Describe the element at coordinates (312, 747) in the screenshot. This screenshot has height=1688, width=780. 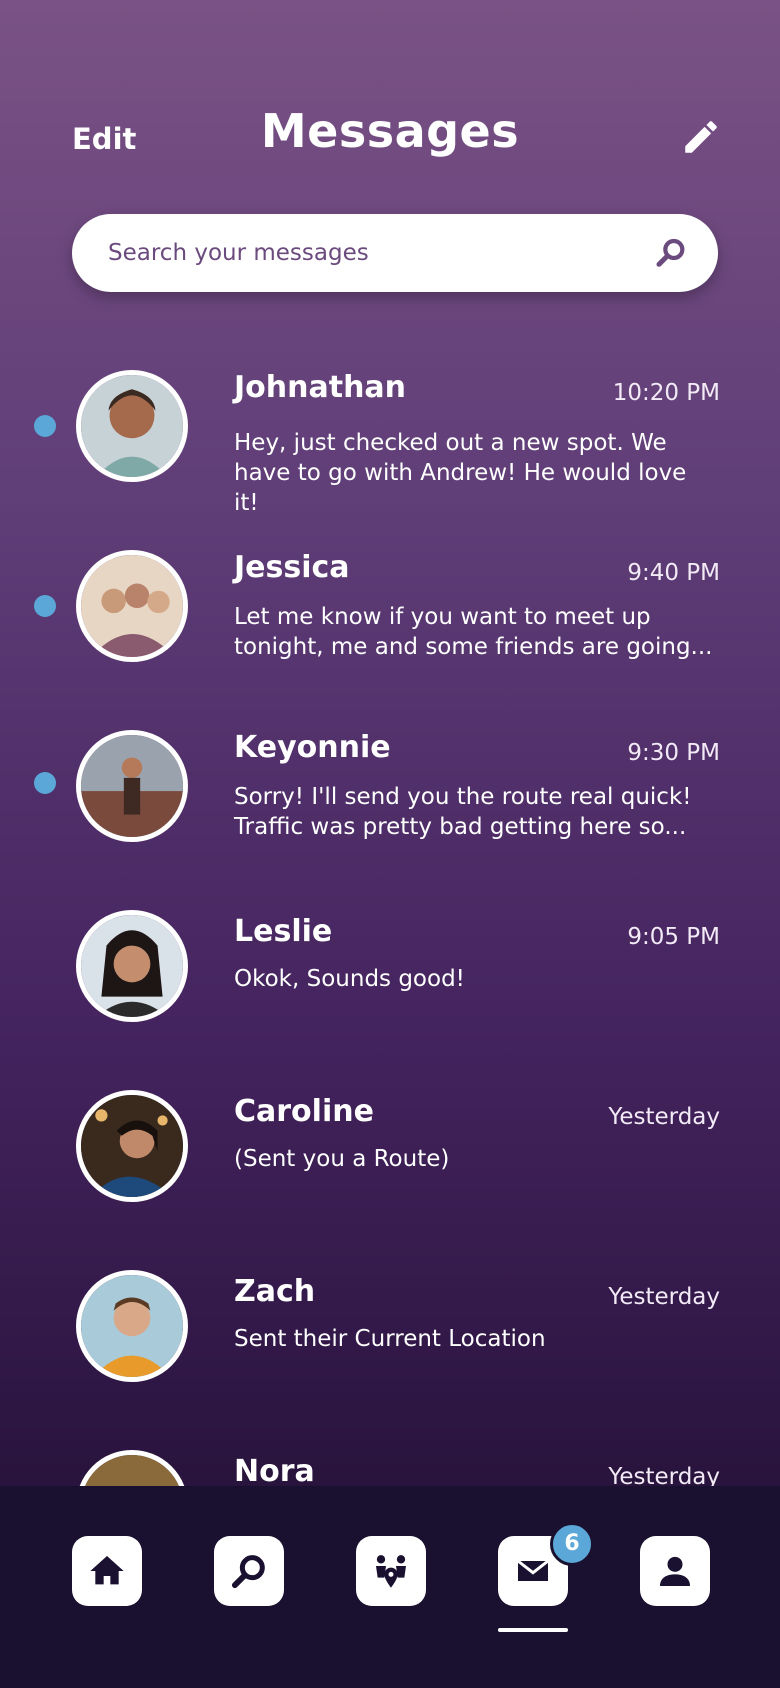
I see `contact-name: Keyonnie` at that location.